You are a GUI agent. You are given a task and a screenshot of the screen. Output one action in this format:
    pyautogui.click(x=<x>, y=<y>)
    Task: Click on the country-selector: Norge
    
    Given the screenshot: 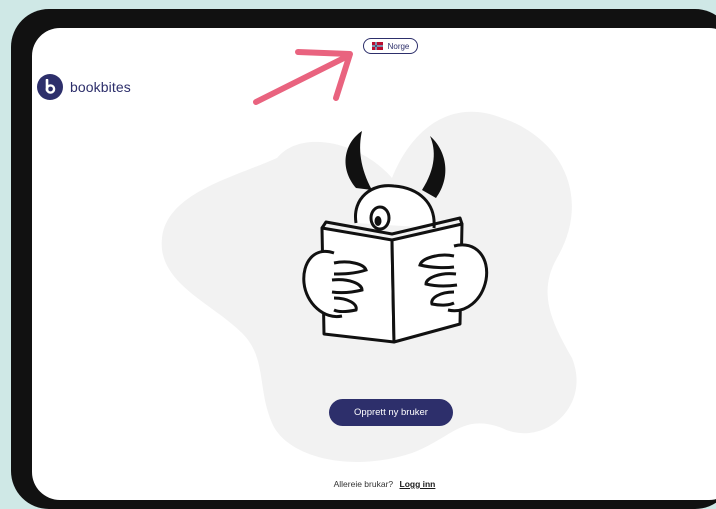 What is the action you would take?
    pyautogui.click(x=390, y=46)
    